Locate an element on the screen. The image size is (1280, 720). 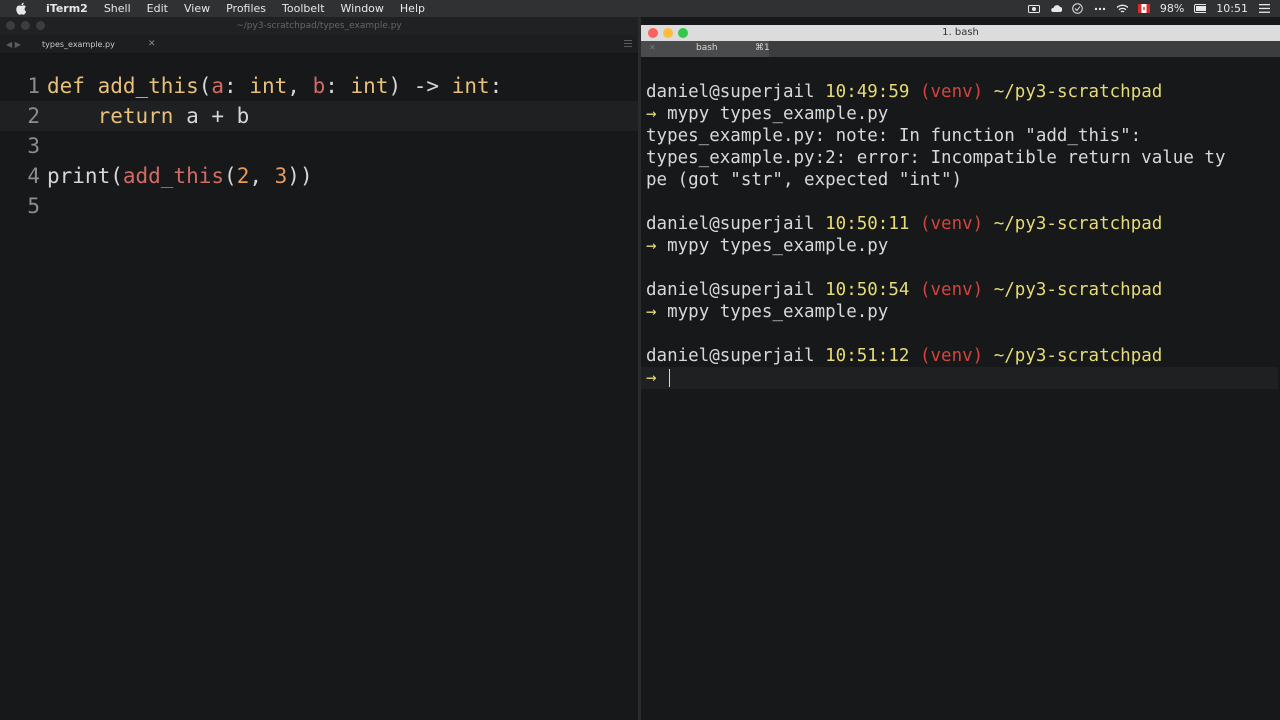
code-token: , is located at coordinates (300, 86).